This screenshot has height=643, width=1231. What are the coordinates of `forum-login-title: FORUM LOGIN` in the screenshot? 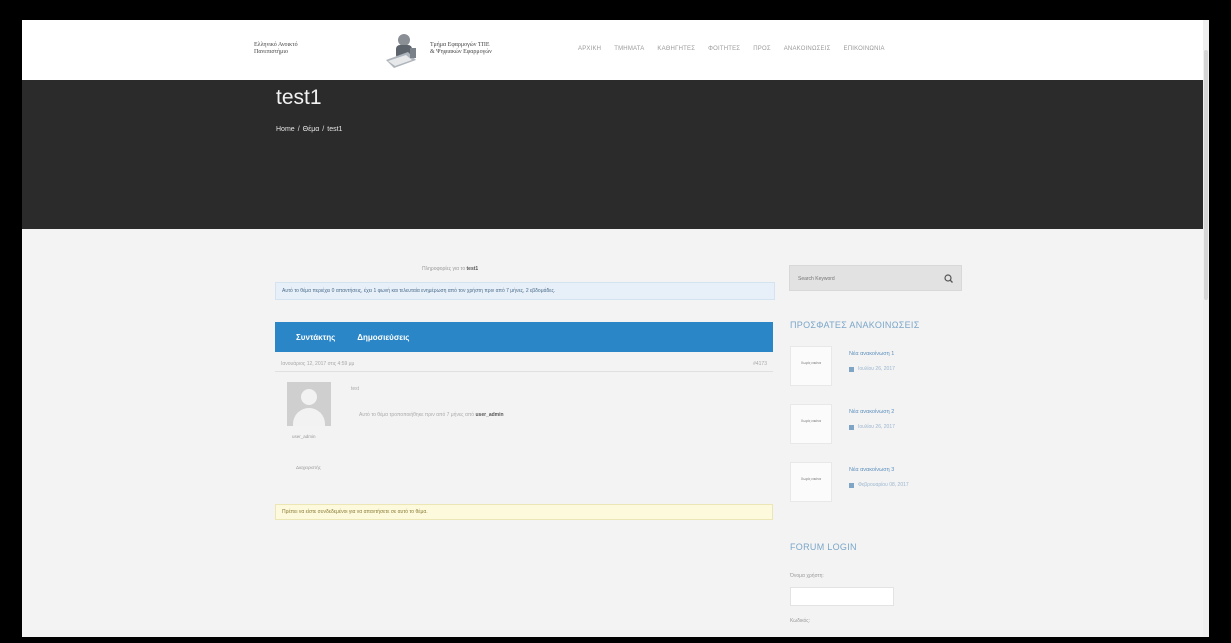 It's located at (823, 547).